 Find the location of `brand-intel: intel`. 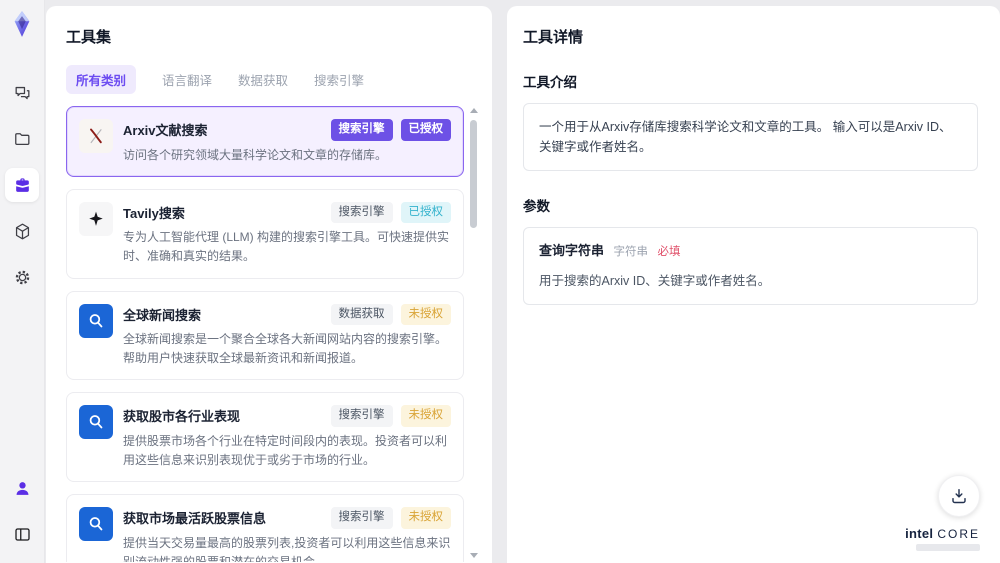

brand-intel: intel is located at coordinates (919, 533).